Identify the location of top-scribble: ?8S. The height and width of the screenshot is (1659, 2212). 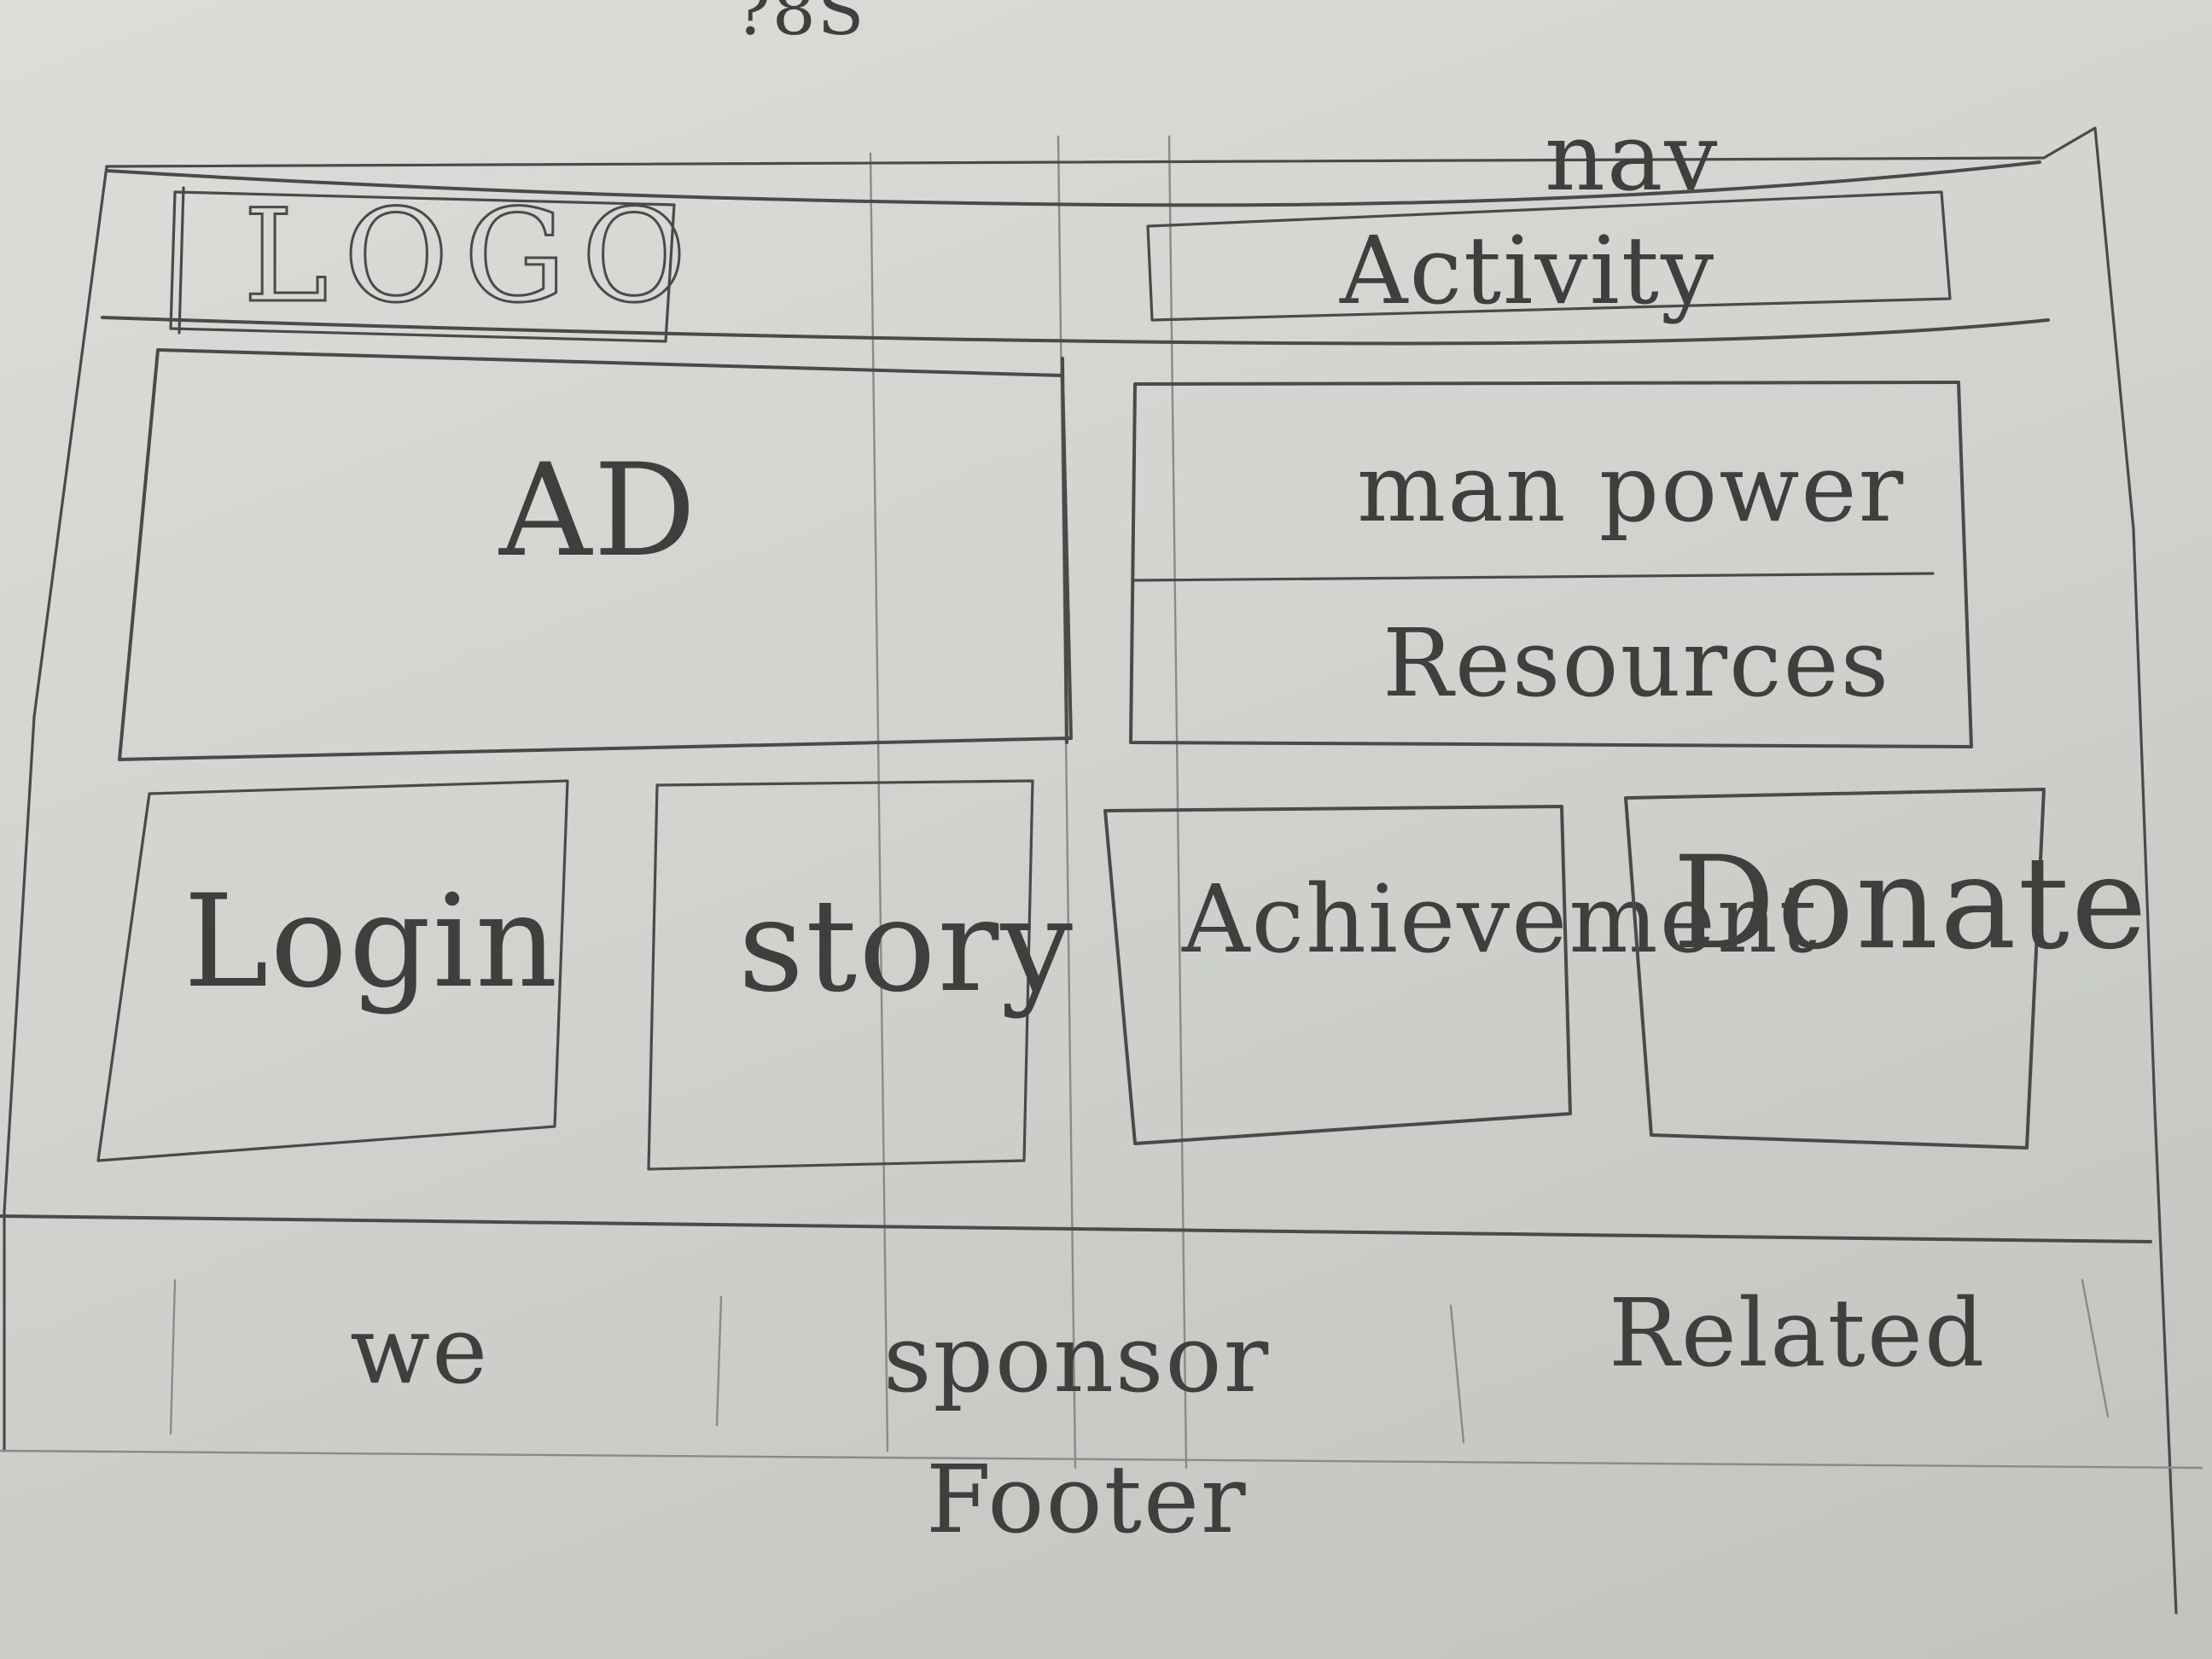
(800, 25).